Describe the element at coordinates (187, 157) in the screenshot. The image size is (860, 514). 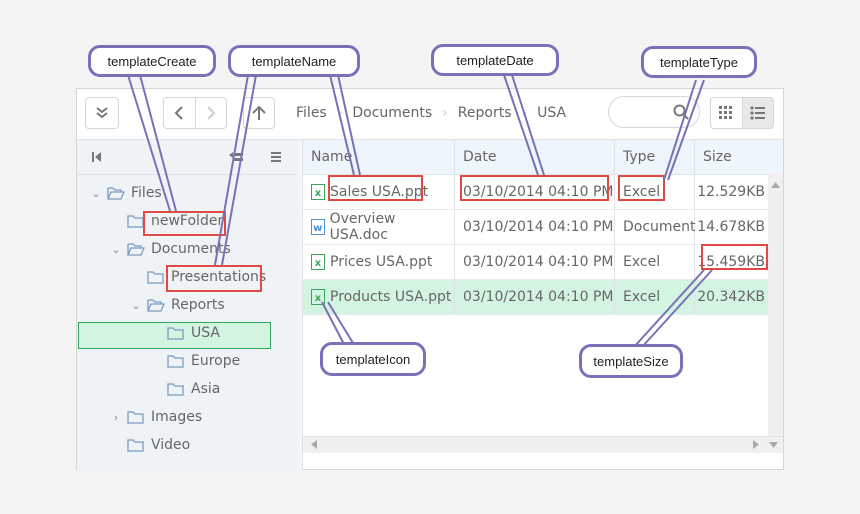
I see `tree-toolbar` at that location.